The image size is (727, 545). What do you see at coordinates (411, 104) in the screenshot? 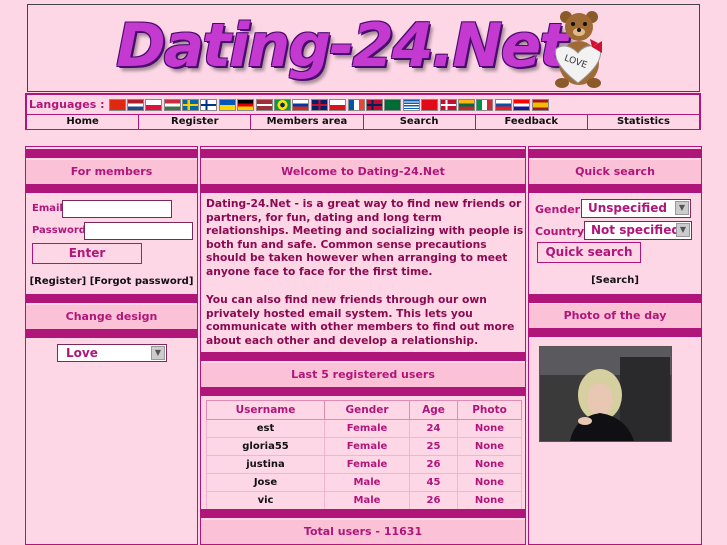
I see `greece-flag-icon` at bounding box center [411, 104].